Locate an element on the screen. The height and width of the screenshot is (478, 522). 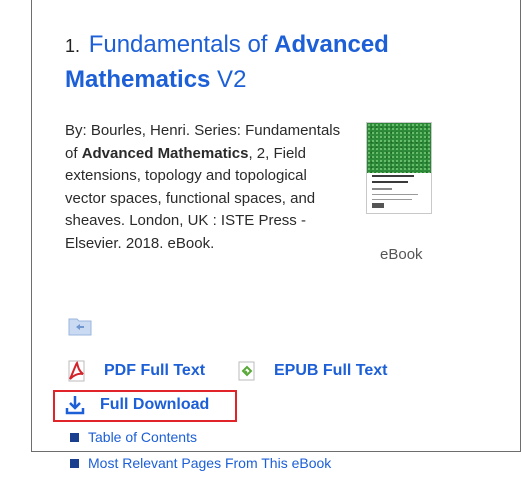
most-relevant-pages-link: Most Relevant Pages From This eBook is located at coordinates (200, 463).